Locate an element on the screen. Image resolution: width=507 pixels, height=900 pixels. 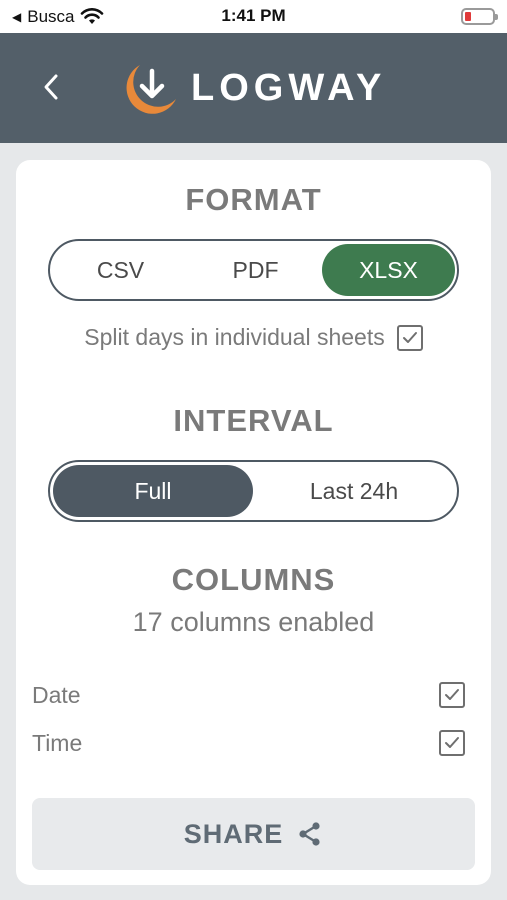
format-title: FORMAT is located at coordinates (253, 199).